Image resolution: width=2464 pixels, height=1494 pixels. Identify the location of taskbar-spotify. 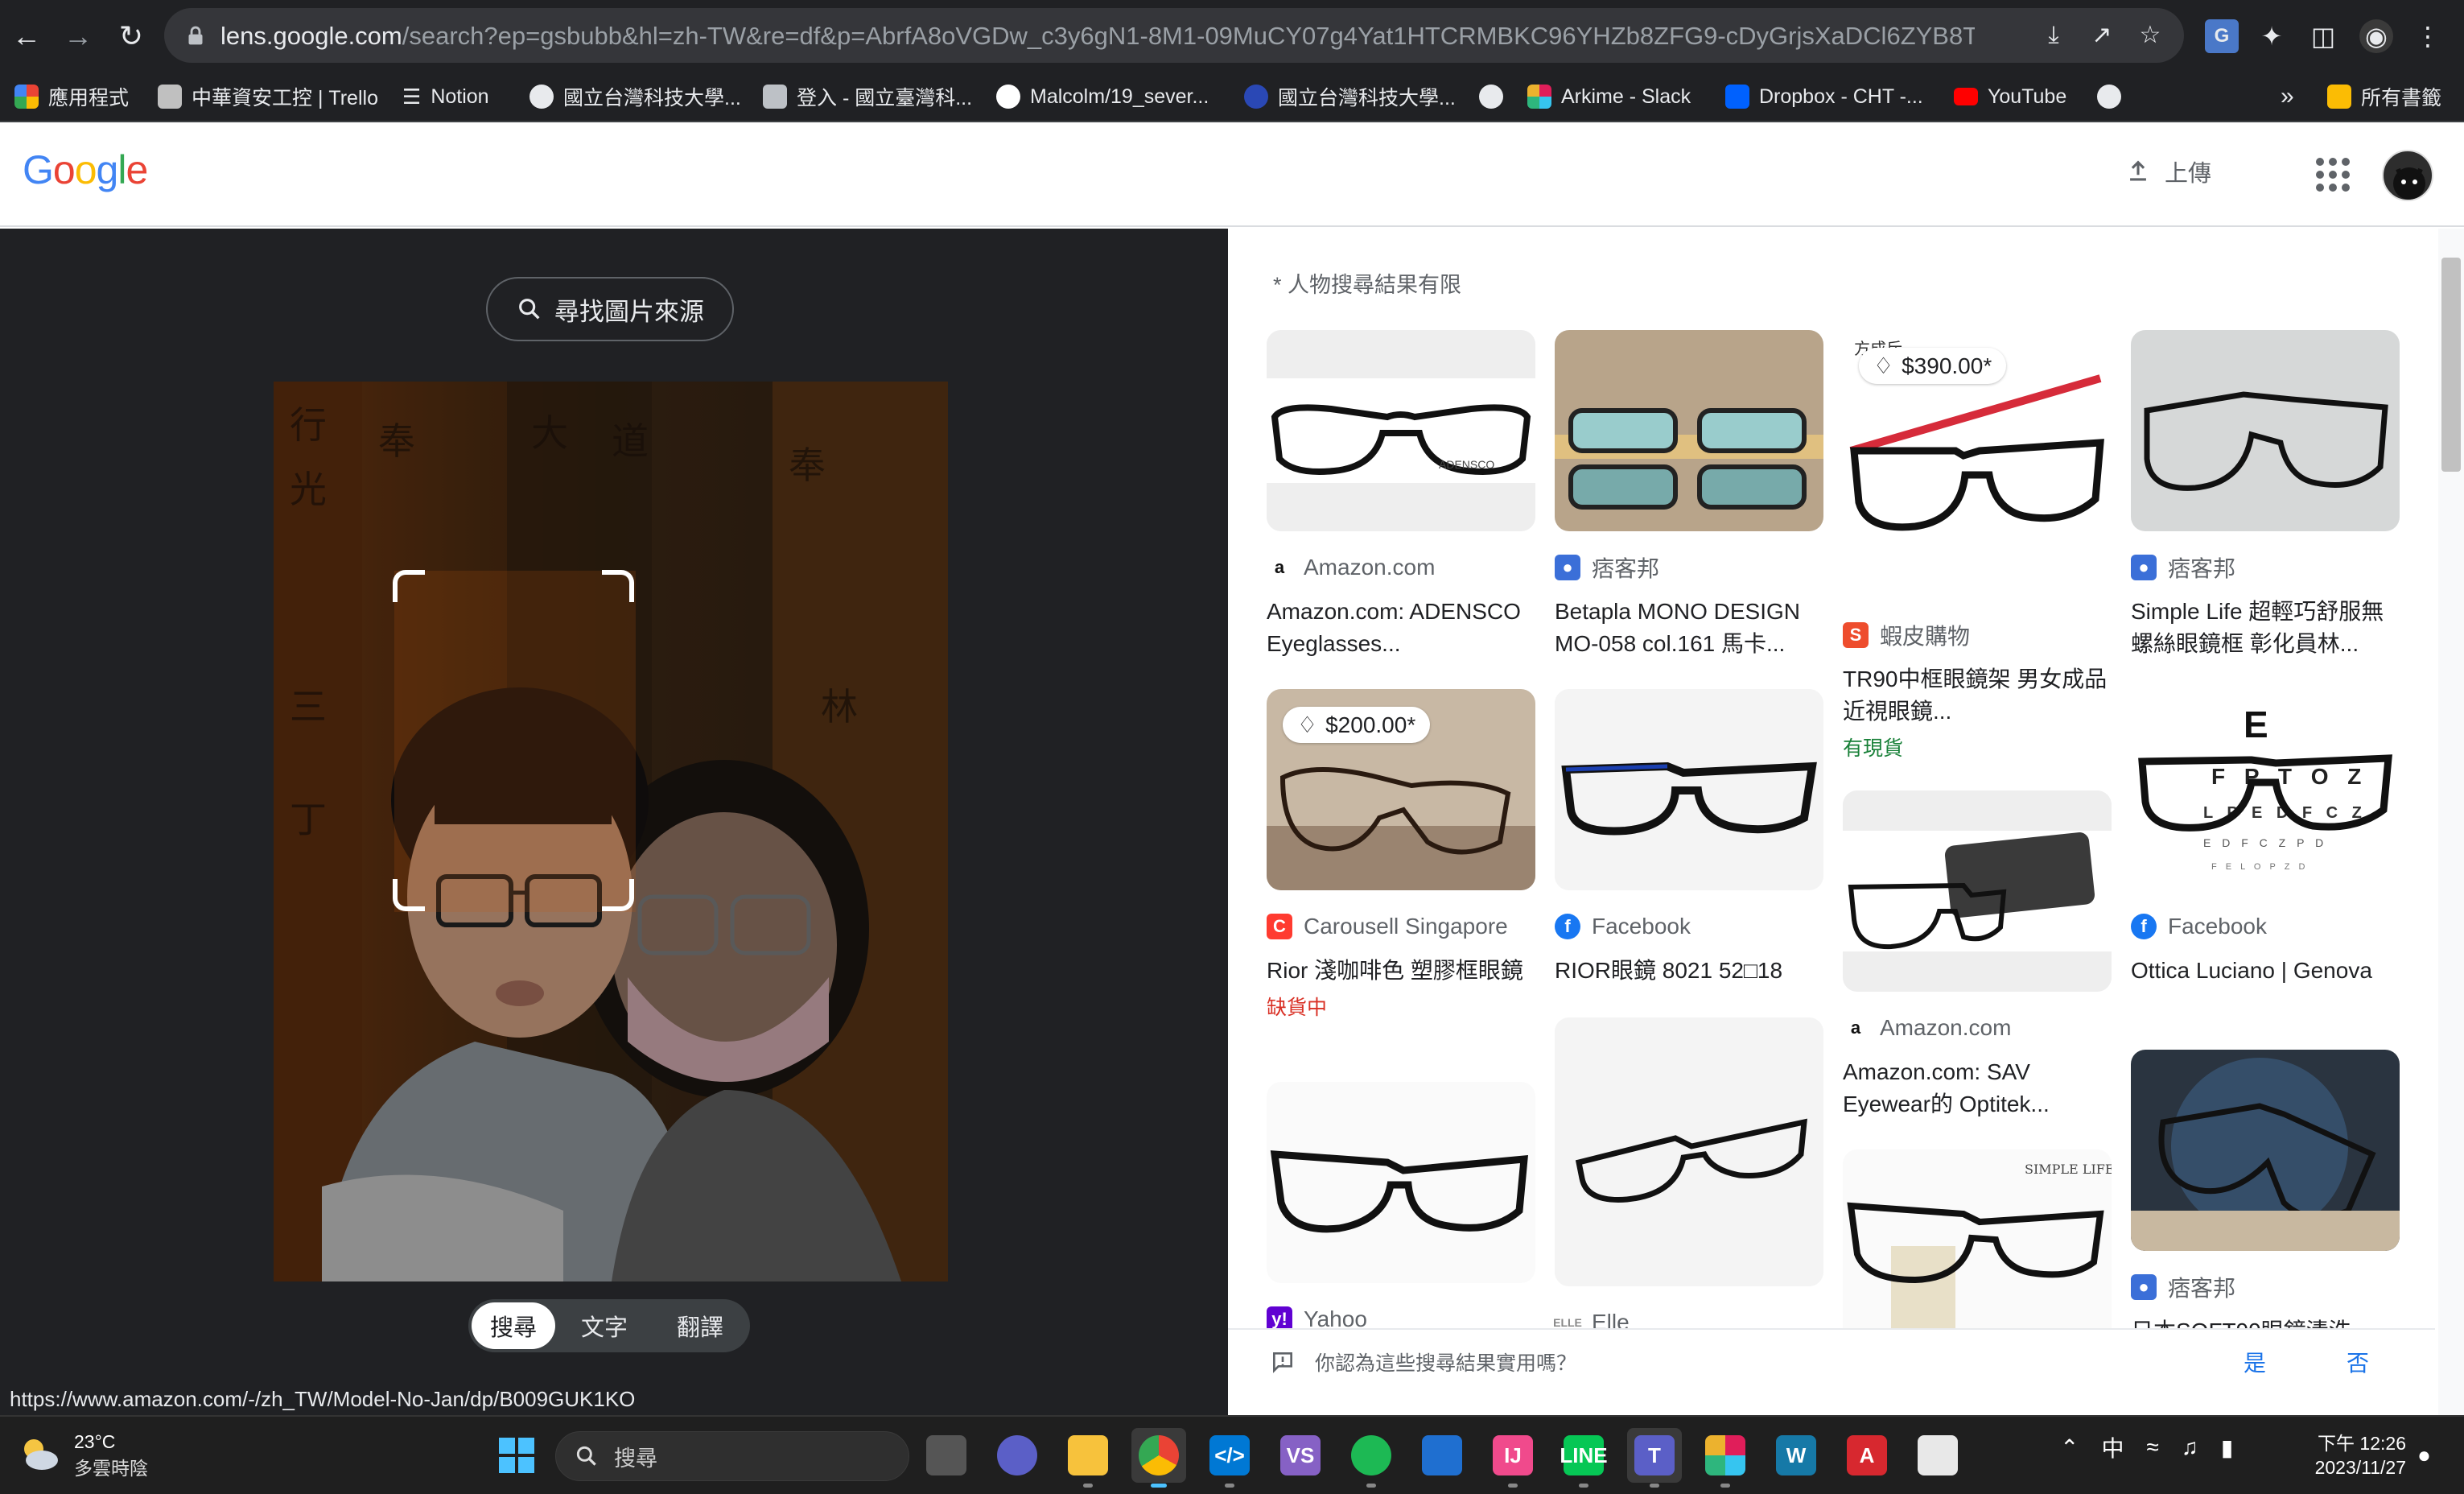
(1371, 1458).